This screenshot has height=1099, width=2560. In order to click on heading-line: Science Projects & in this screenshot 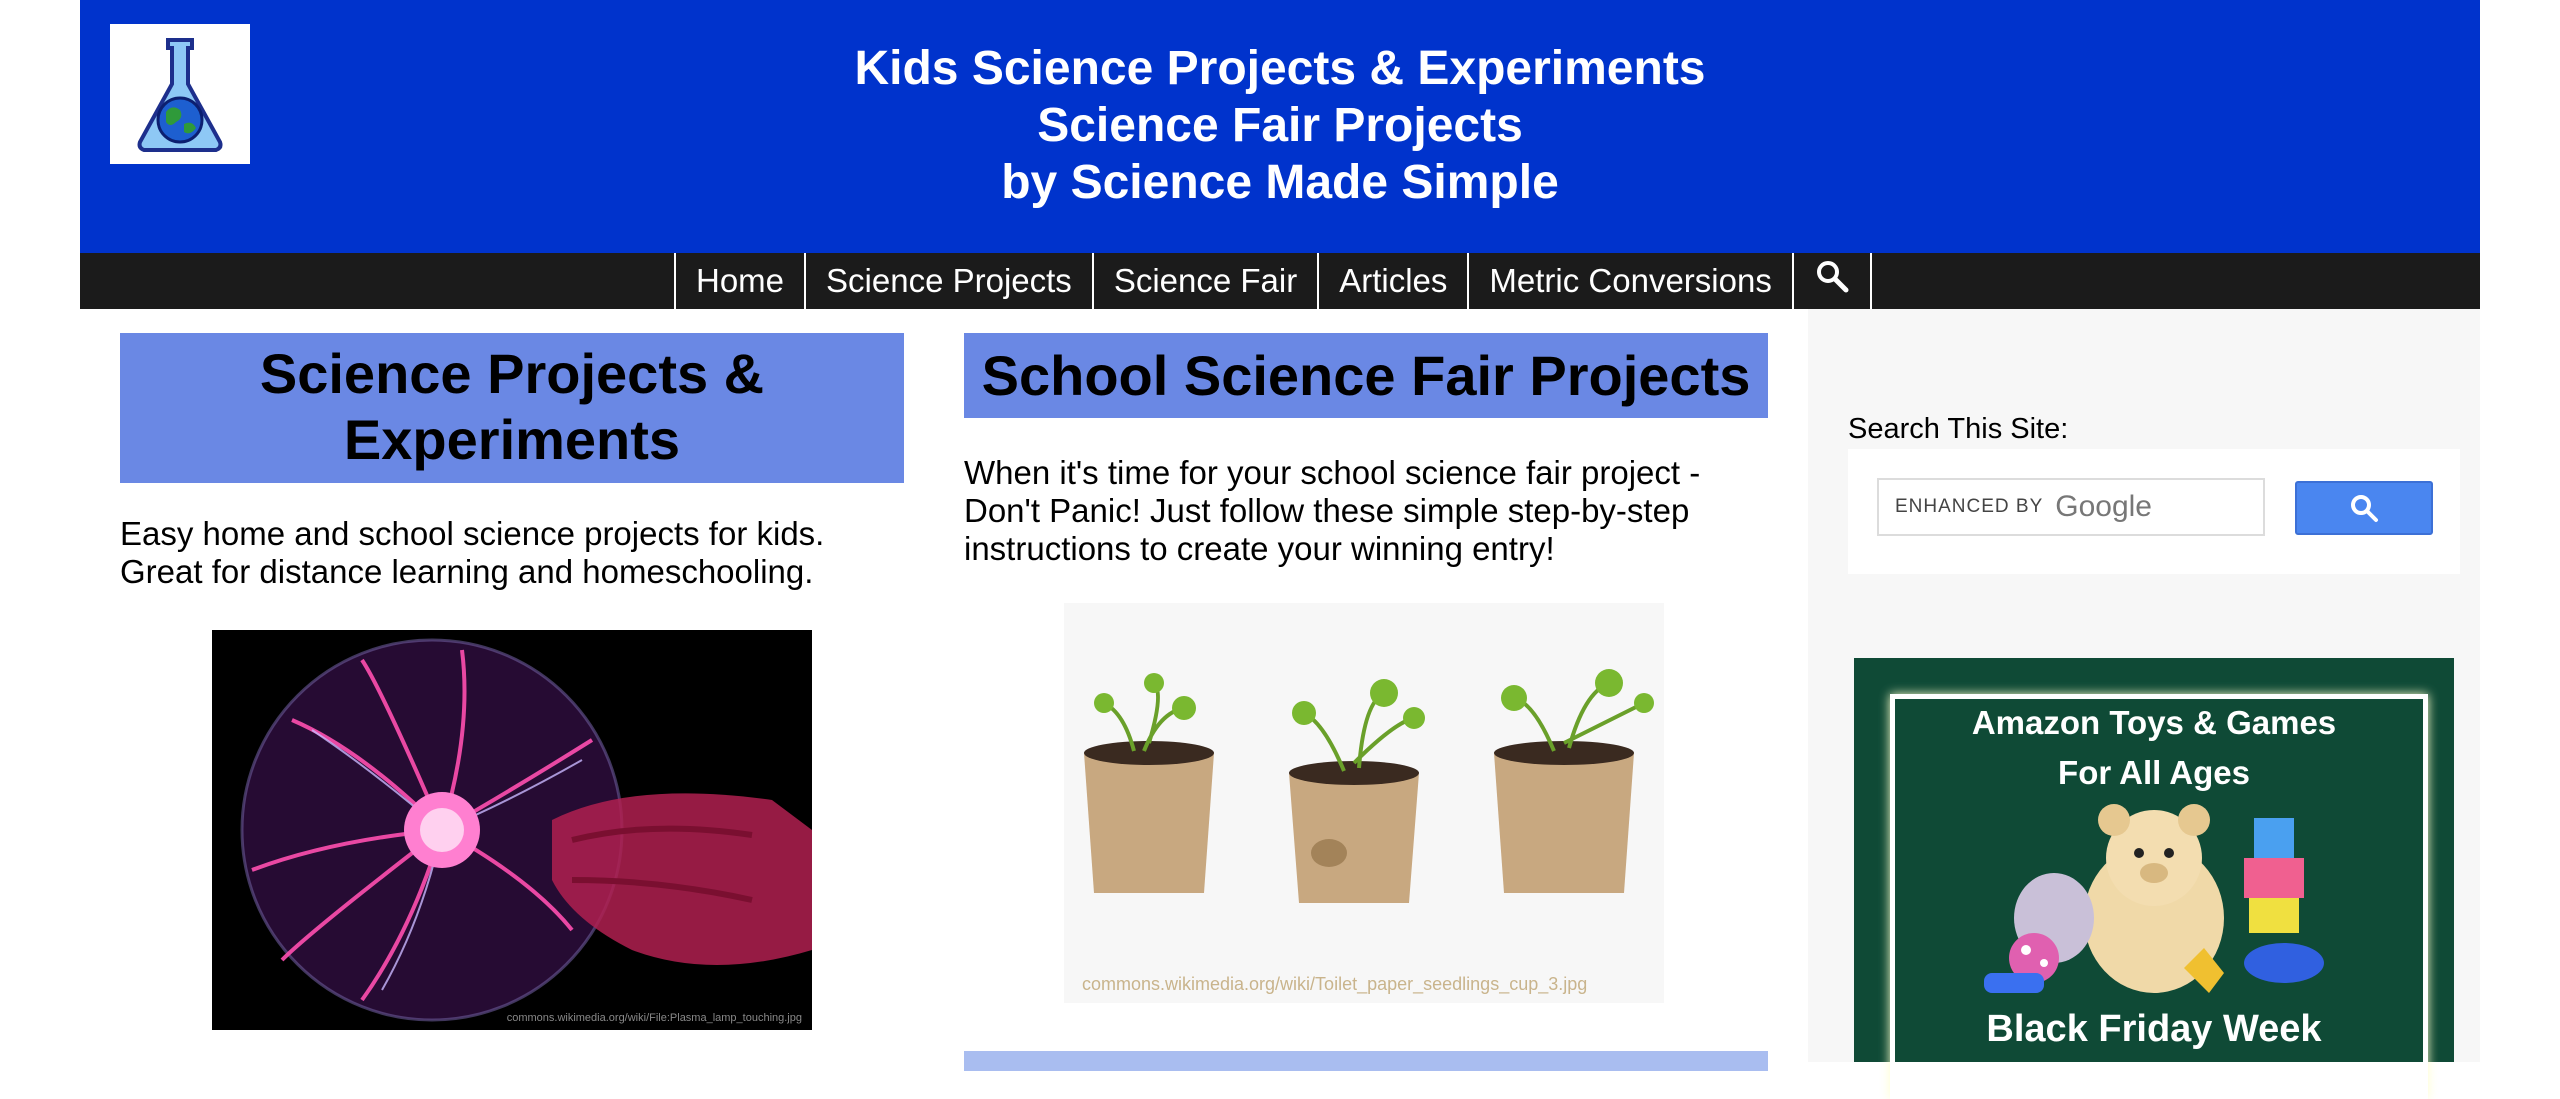, I will do `click(512, 373)`.